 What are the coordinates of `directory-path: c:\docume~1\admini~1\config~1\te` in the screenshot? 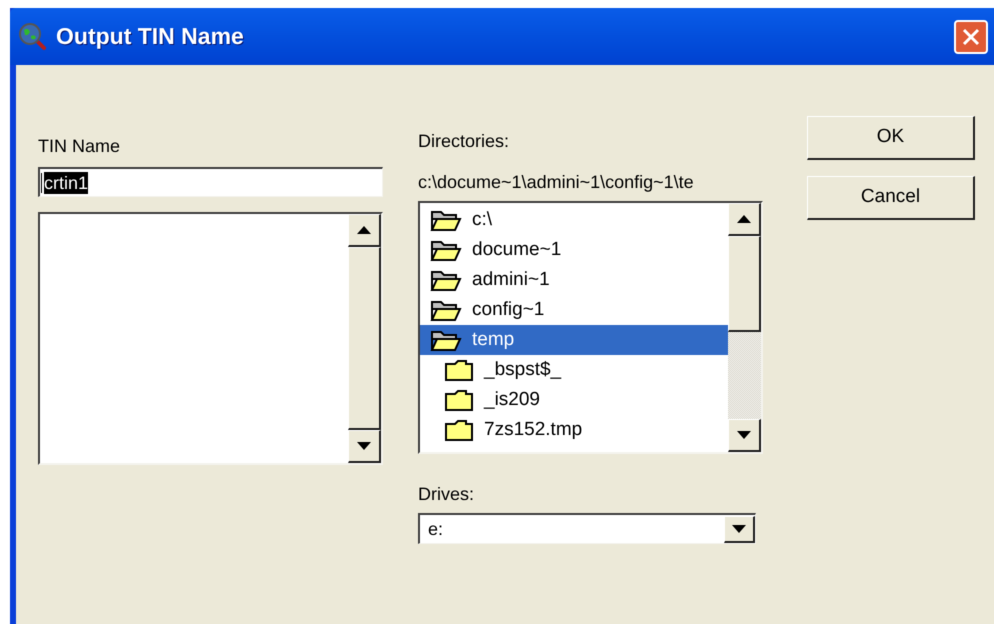 It's located at (556, 182).